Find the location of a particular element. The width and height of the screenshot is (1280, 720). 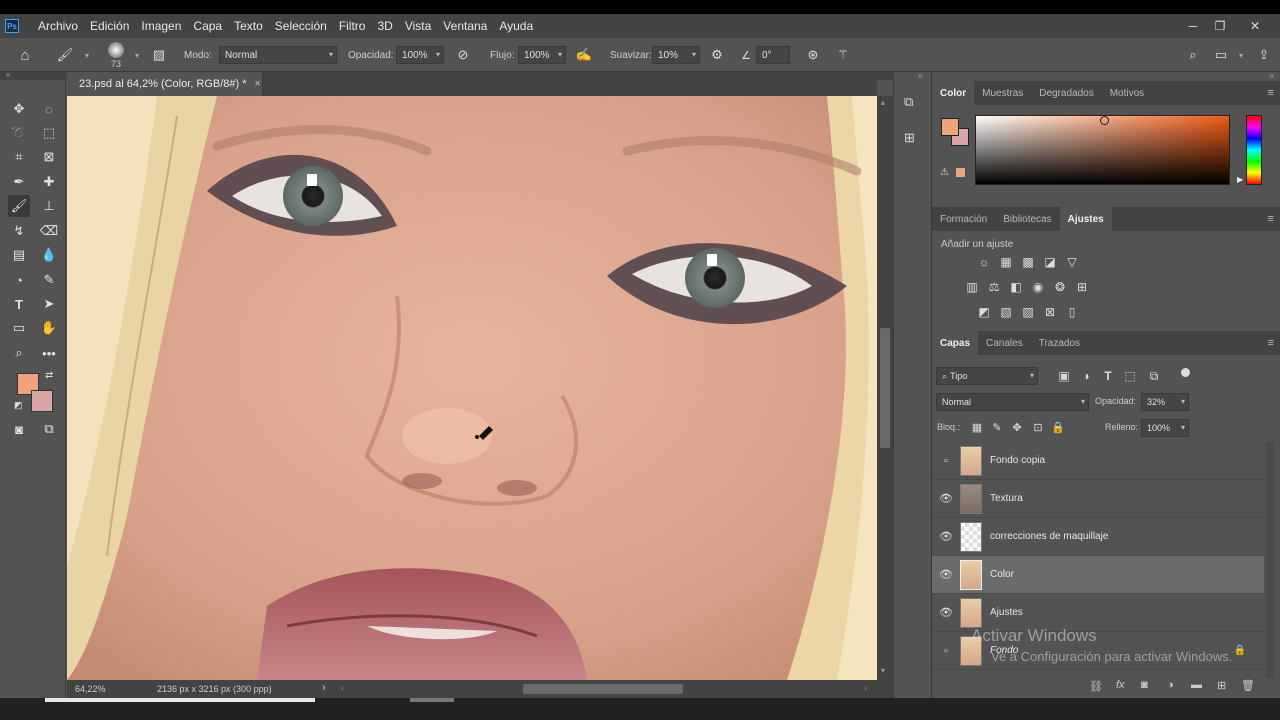

workspace-icon: ▭ is located at coordinates (1221, 55).